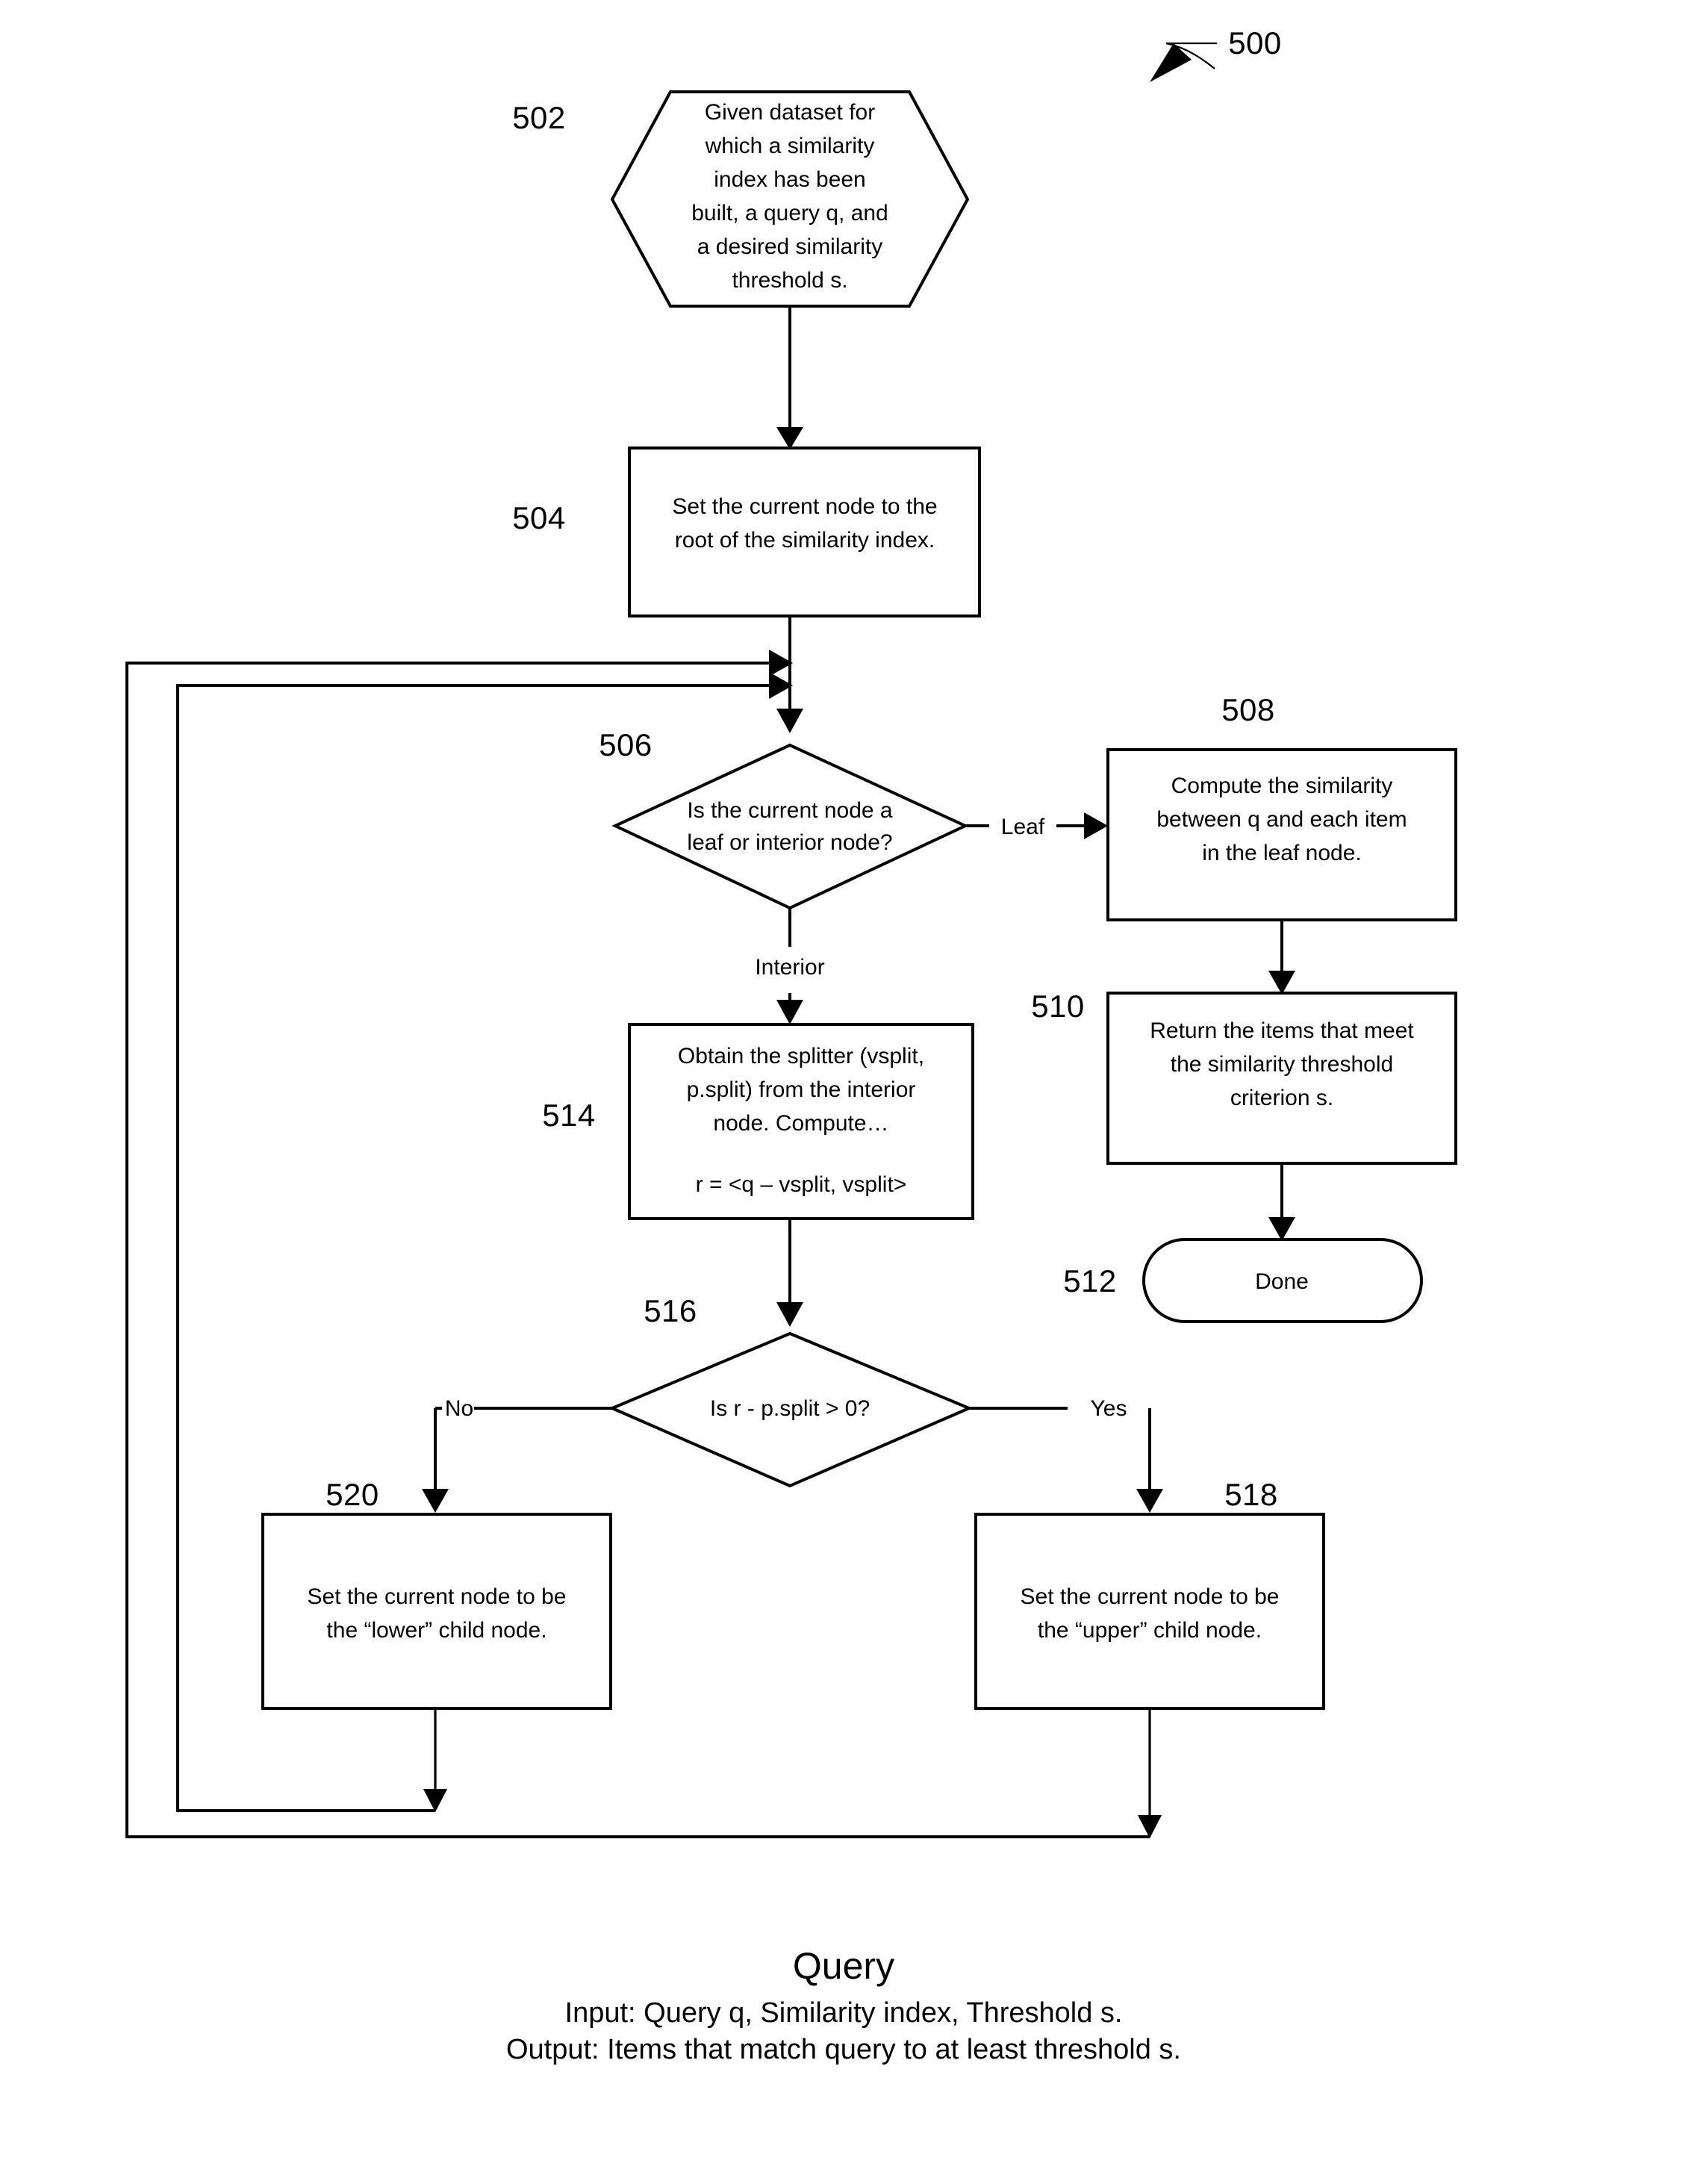 The image size is (1688, 2184). What do you see at coordinates (801, 1056) in the screenshot?
I see `node-obtain-splitter-line-0: Obtain the splitter (vsplit,` at bounding box center [801, 1056].